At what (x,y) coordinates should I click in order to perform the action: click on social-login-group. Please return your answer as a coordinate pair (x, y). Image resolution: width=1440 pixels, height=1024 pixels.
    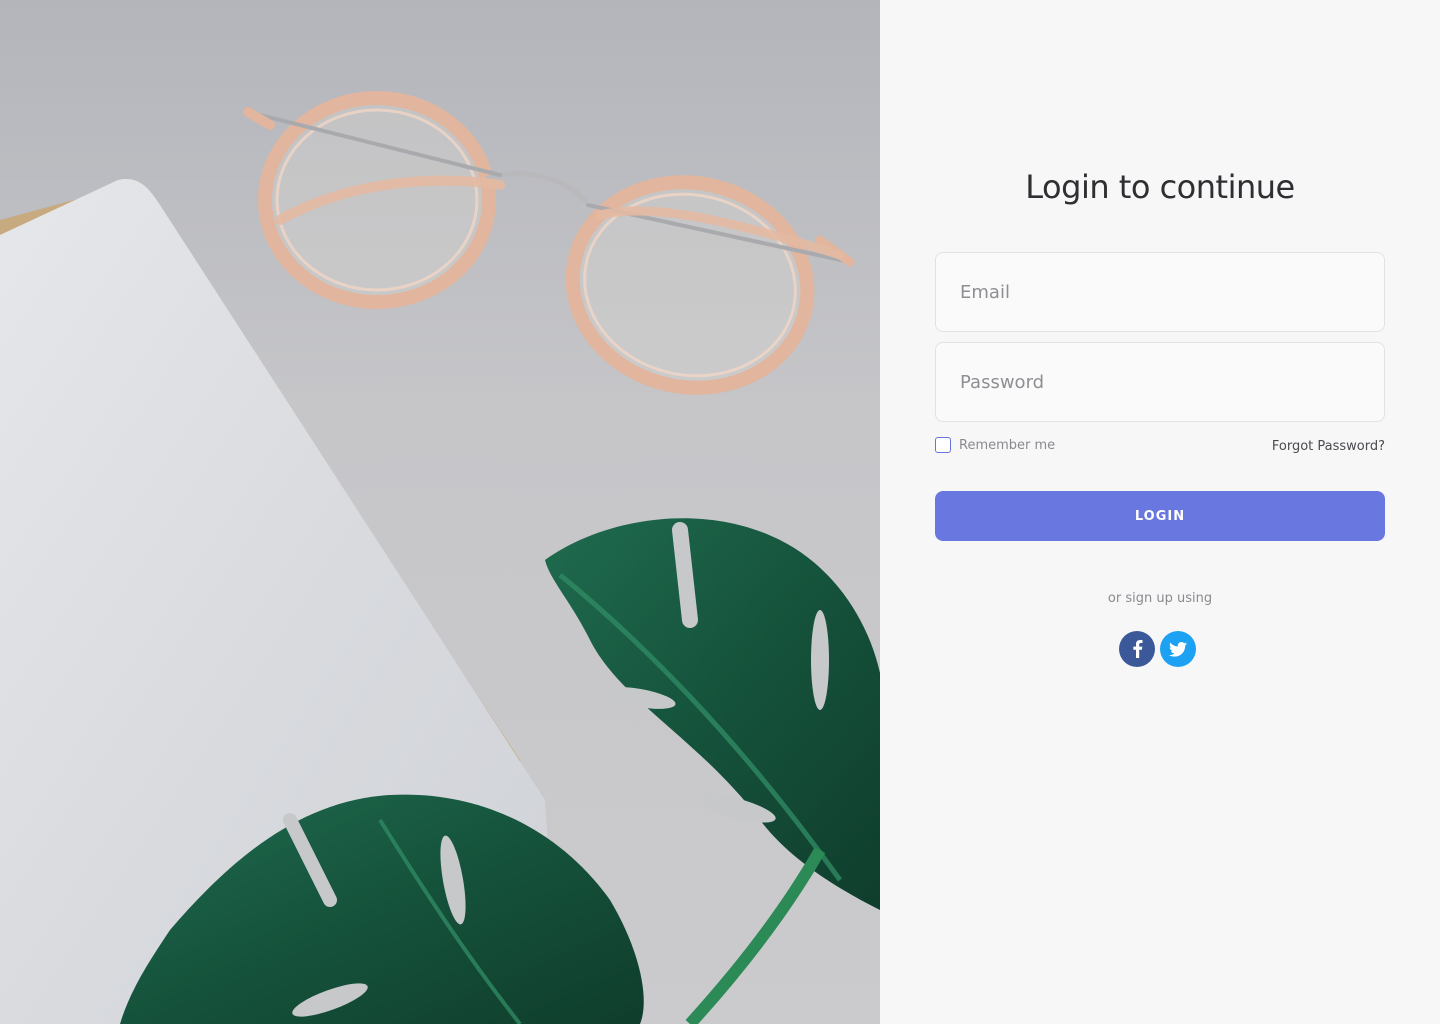
    Looking at the image, I should click on (1157, 649).